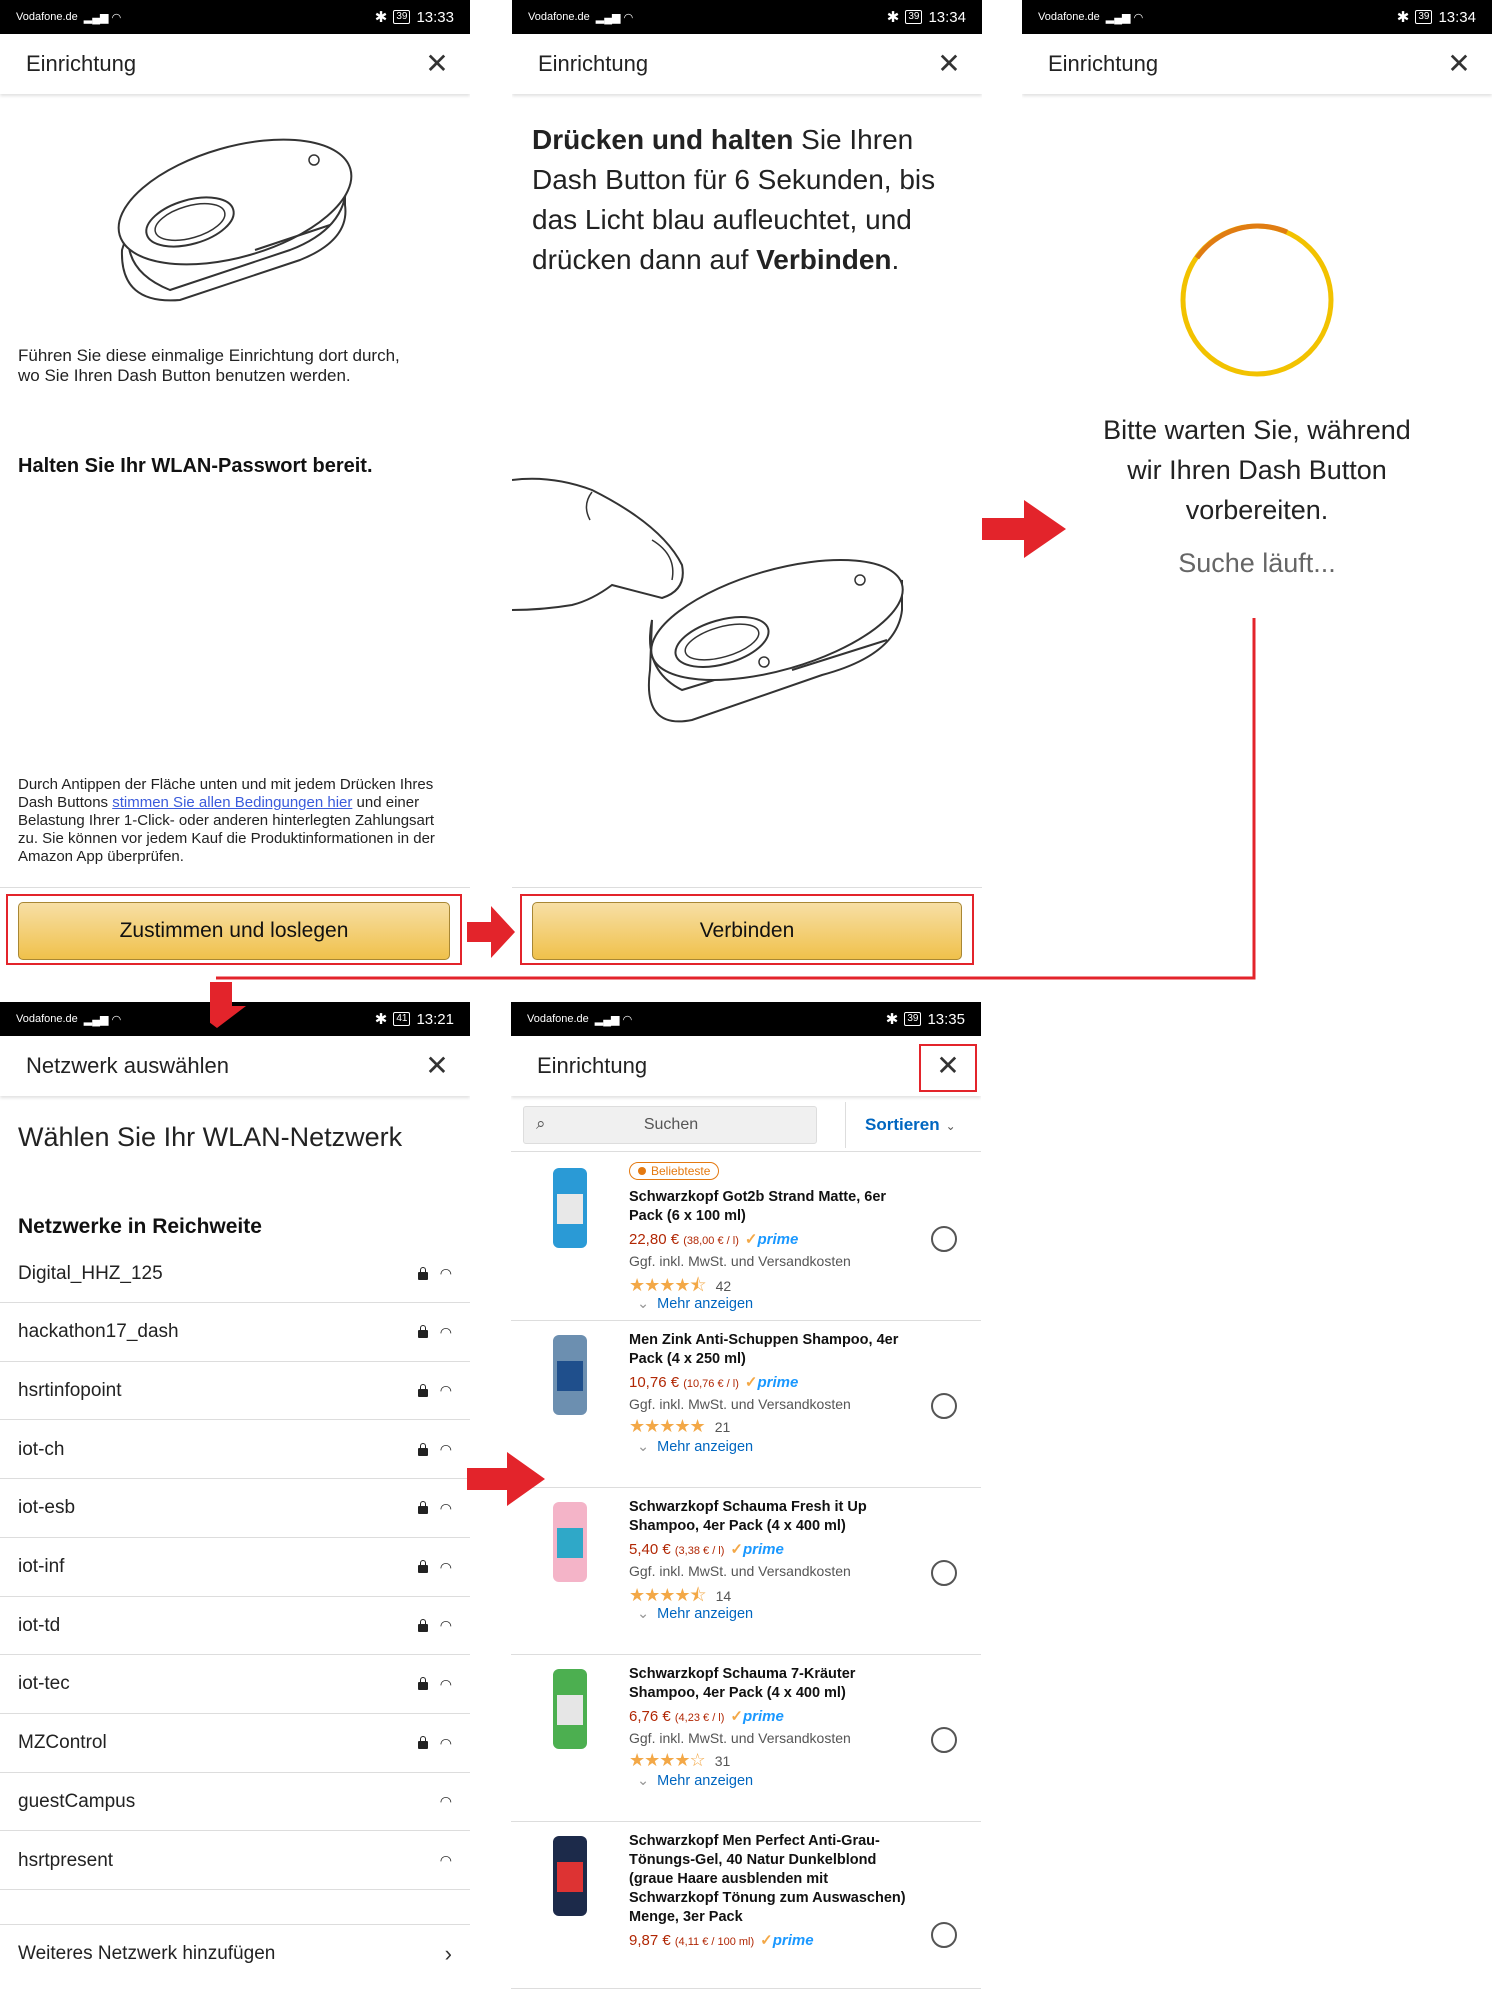  What do you see at coordinates (235, 1450) in the screenshot?
I see `network-row: iot-ch ◠` at bounding box center [235, 1450].